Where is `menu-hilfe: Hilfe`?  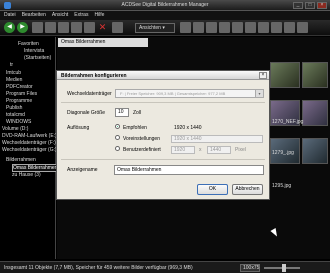 menu-hilfe: Hilfe is located at coordinates (99, 15).